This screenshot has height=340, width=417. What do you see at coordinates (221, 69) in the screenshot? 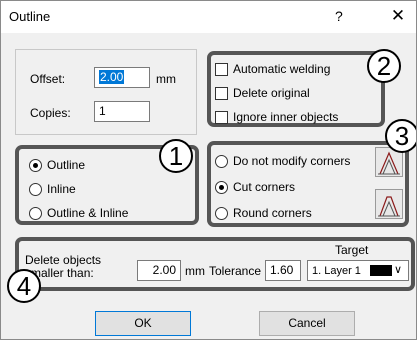
I see `automatic-welding-box` at bounding box center [221, 69].